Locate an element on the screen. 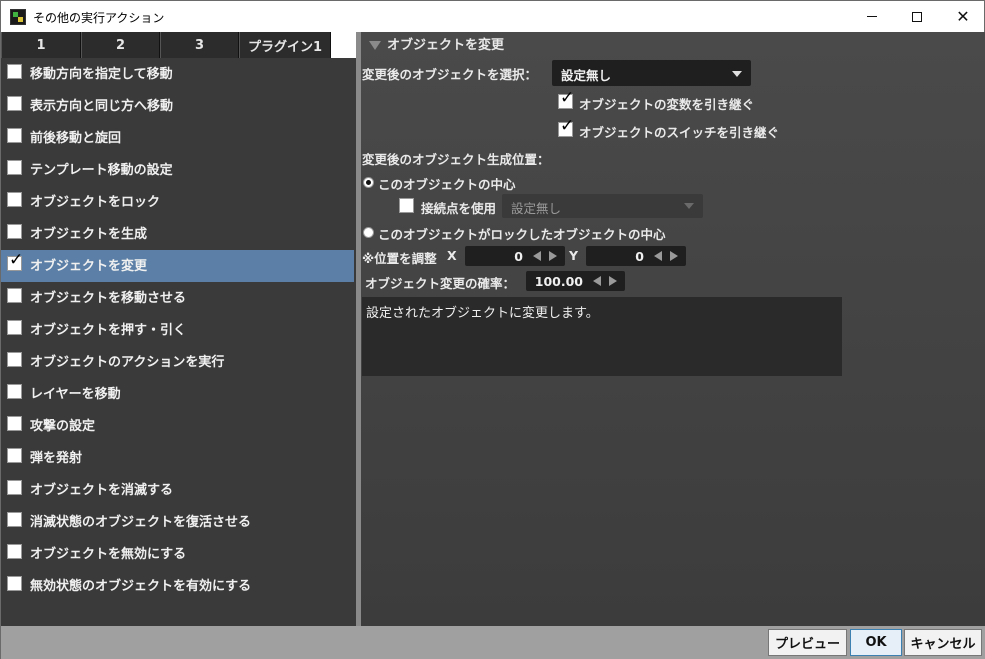 The width and height of the screenshot is (985, 659). x-offset-value: 0 is located at coordinates (518, 256).